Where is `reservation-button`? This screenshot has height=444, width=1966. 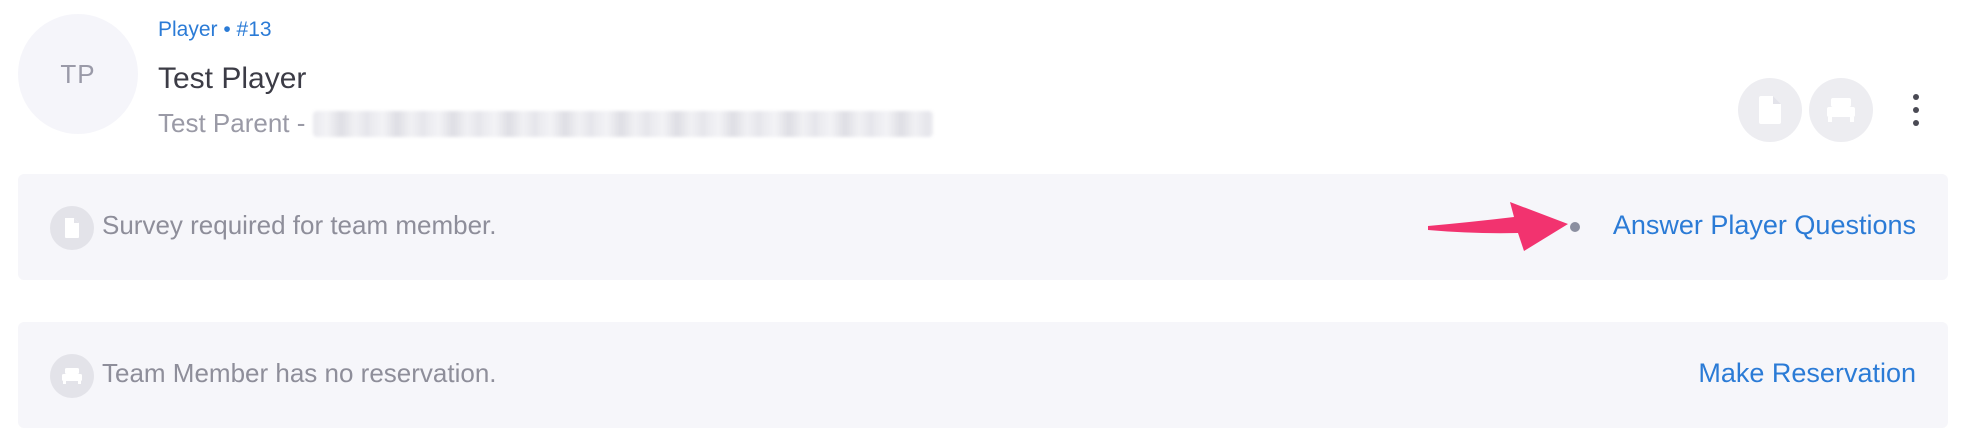 reservation-button is located at coordinates (1841, 110).